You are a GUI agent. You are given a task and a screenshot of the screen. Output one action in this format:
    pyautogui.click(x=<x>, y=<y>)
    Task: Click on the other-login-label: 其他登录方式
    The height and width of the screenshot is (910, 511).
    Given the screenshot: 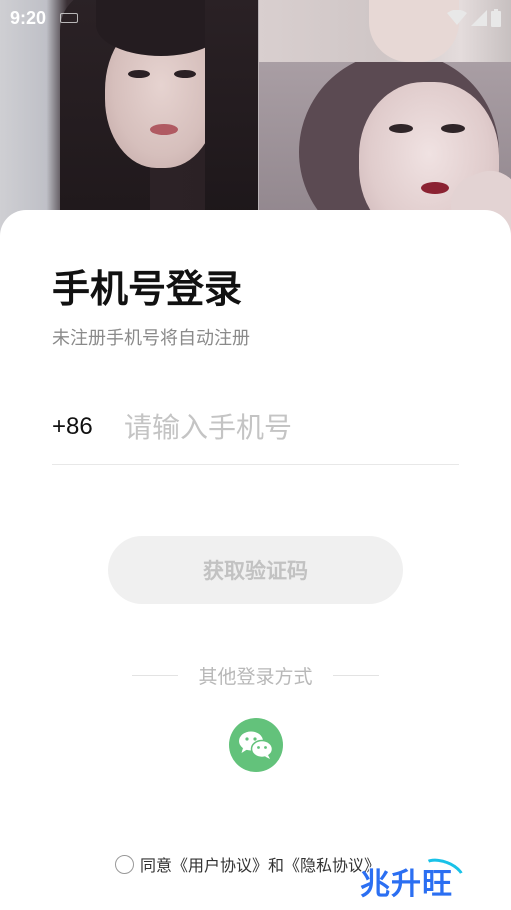 What is the action you would take?
    pyautogui.click(x=255, y=676)
    